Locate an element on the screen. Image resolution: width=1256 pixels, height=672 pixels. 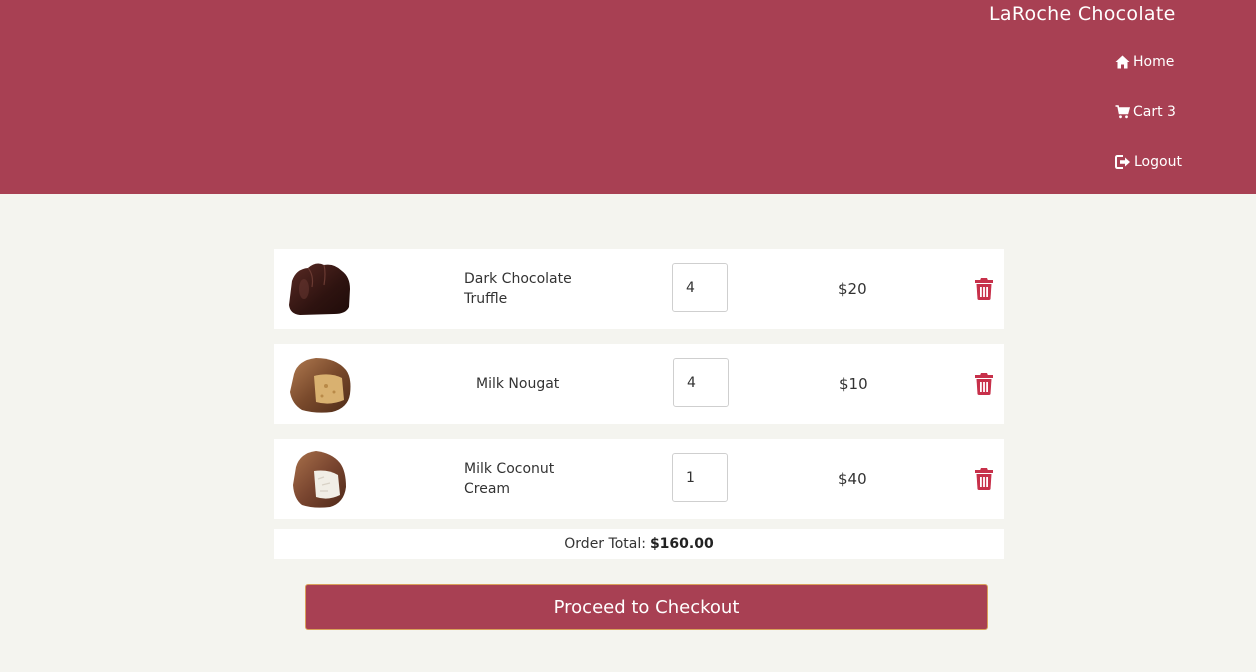
product-price: $40 is located at coordinates (852, 479).